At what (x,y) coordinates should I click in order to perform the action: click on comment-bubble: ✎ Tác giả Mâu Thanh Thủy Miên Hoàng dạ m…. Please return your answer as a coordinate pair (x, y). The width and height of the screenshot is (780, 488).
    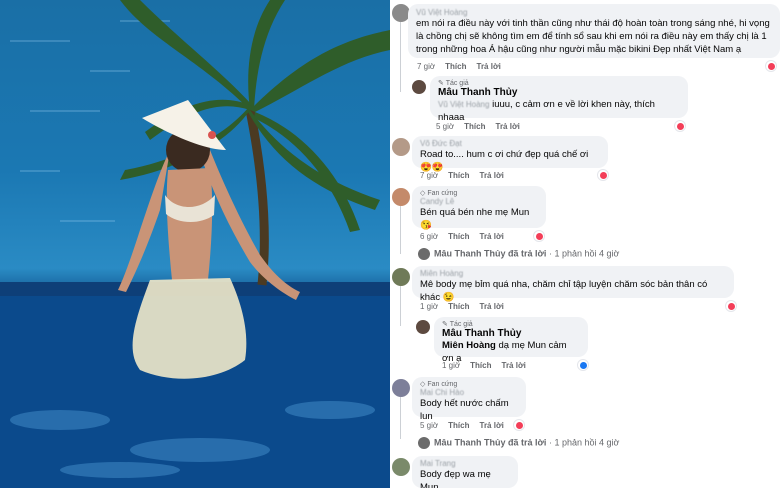
    Looking at the image, I should click on (511, 340).